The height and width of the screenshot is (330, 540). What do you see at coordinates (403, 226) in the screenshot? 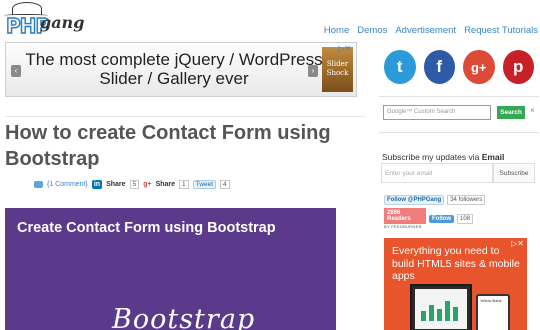
I see `readers-source: BY FEEDBURNER` at bounding box center [403, 226].